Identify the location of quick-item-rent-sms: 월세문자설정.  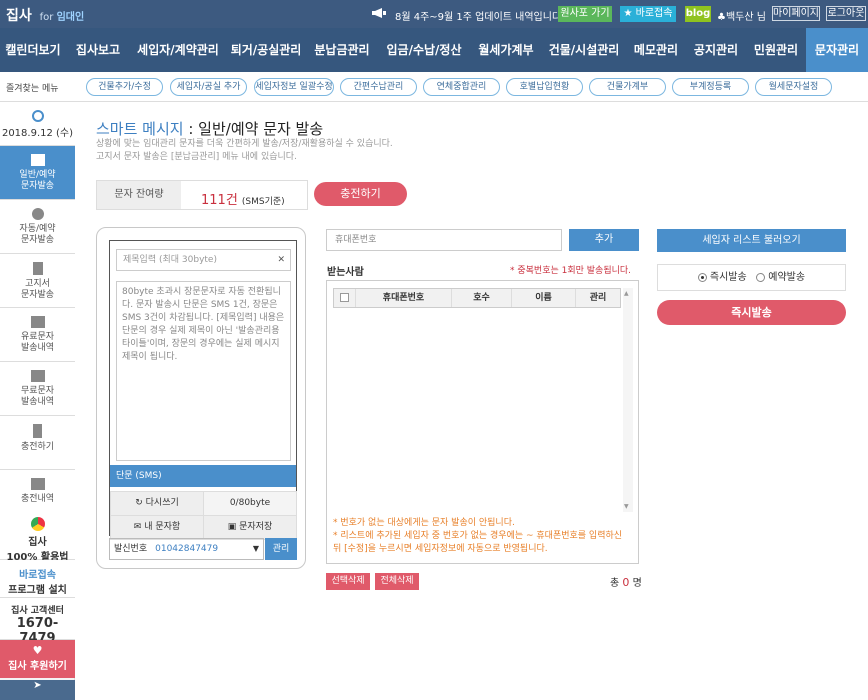
(793, 87).